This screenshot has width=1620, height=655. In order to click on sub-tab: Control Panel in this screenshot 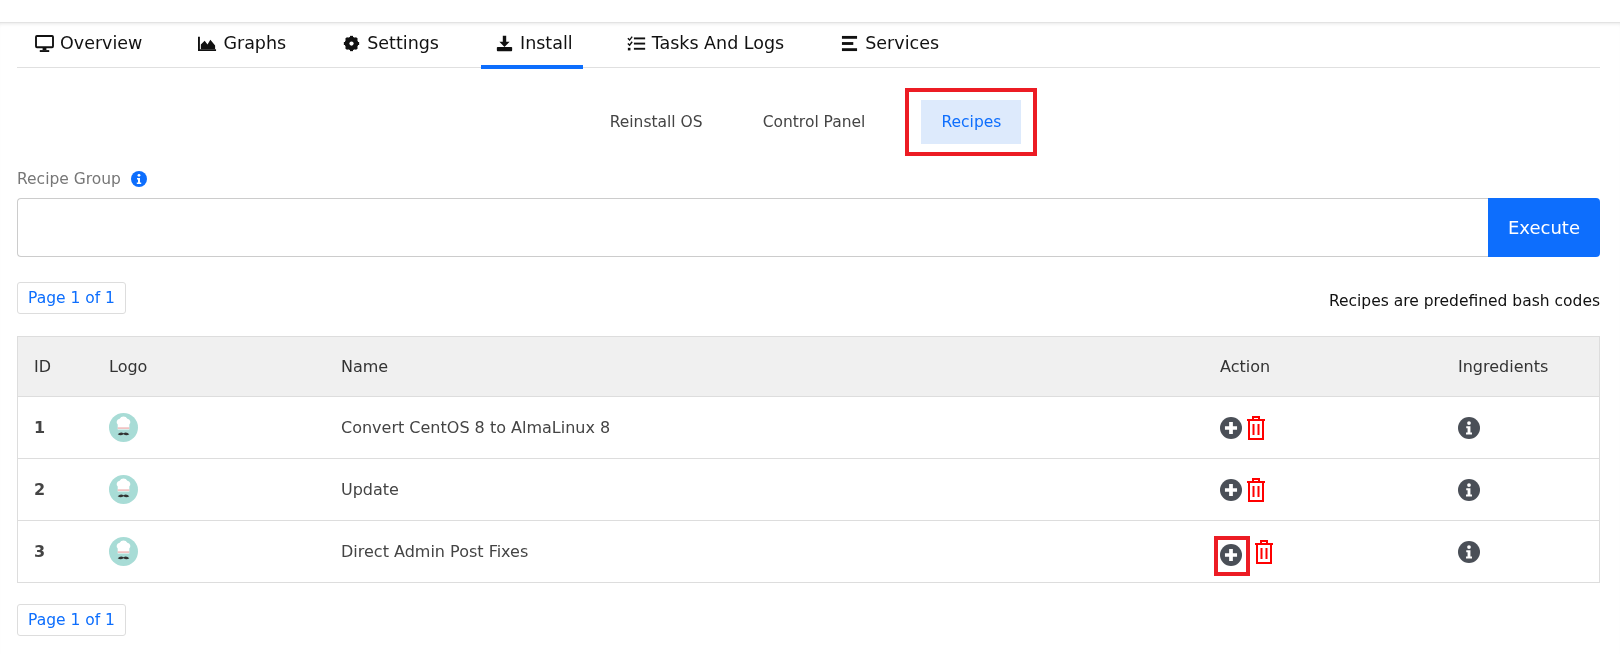, I will do `click(814, 122)`.